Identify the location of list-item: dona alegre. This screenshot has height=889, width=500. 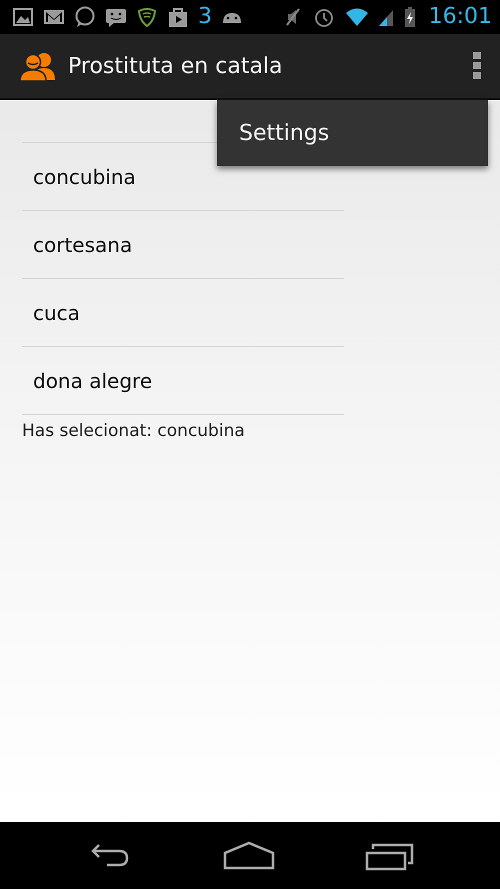
(183, 381).